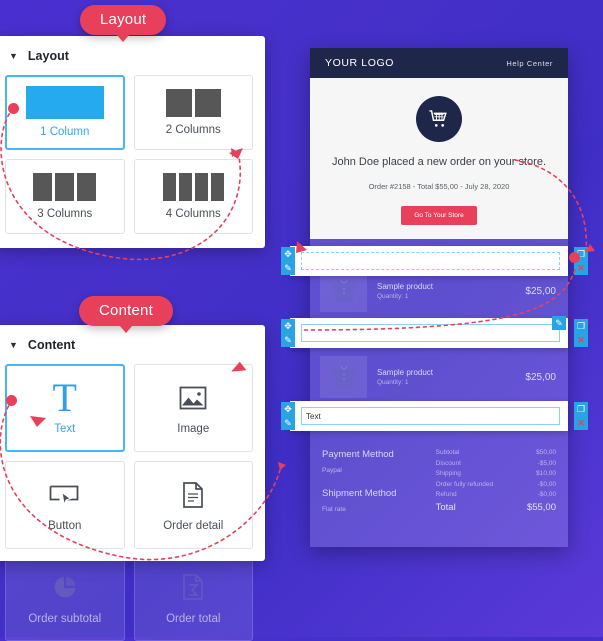 This screenshot has height=641, width=603. Describe the element at coordinates (65, 186) in the screenshot. I see `three-columns-icon` at that location.